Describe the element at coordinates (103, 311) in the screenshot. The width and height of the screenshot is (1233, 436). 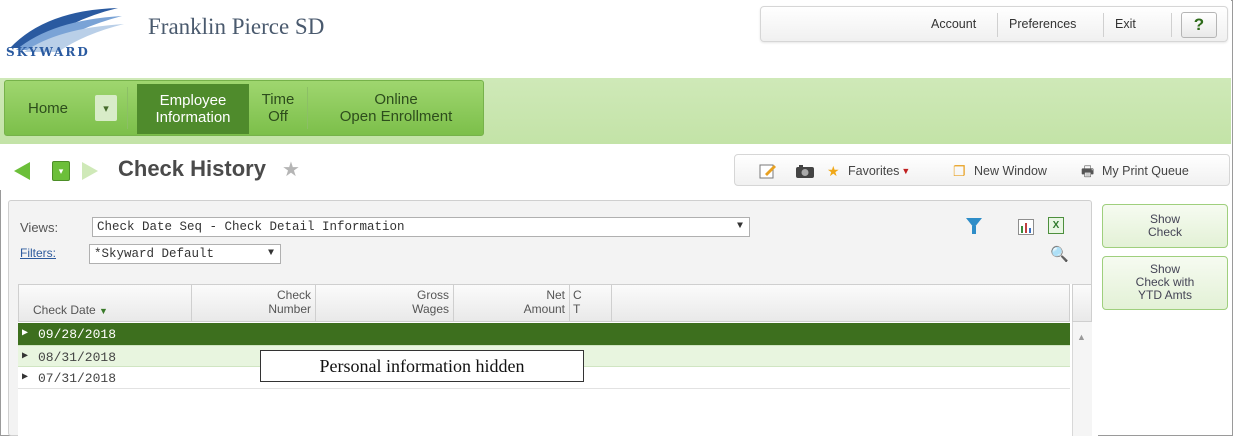
I see `sort-down-icon: ▼` at that location.